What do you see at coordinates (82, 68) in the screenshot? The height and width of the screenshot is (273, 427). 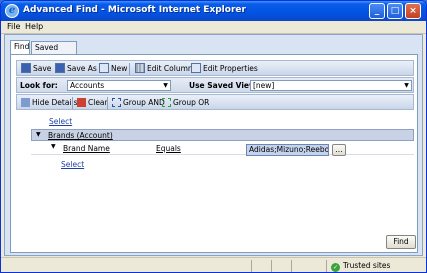 I see `save-as-label: Save As` at bounding box center [82, 68].